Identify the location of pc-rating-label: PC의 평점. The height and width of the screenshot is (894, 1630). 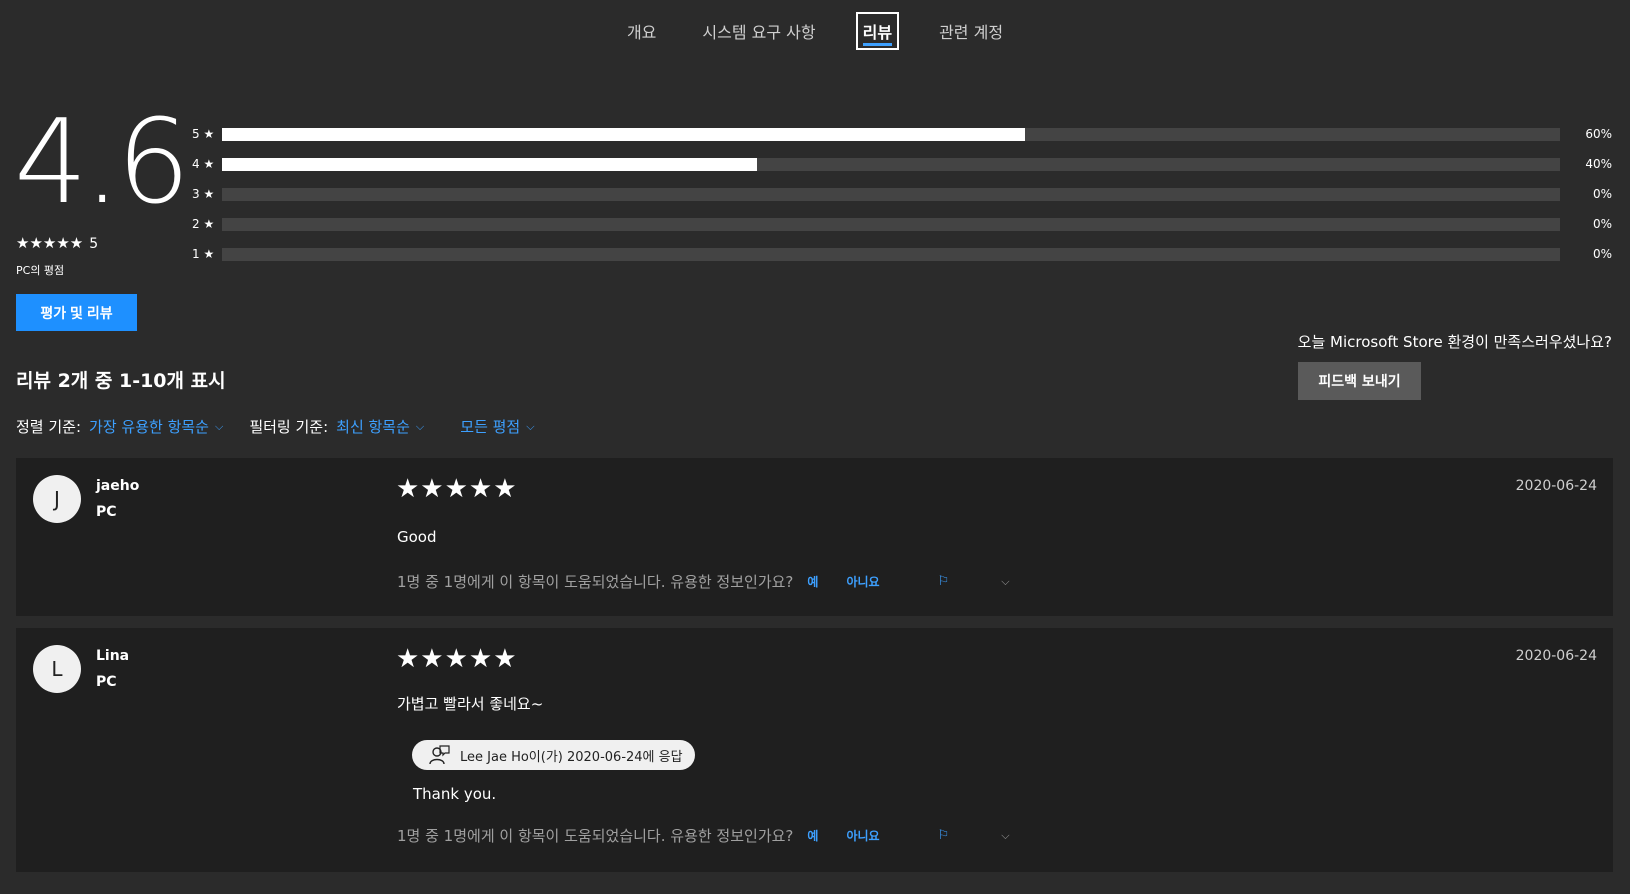
(40, 270).